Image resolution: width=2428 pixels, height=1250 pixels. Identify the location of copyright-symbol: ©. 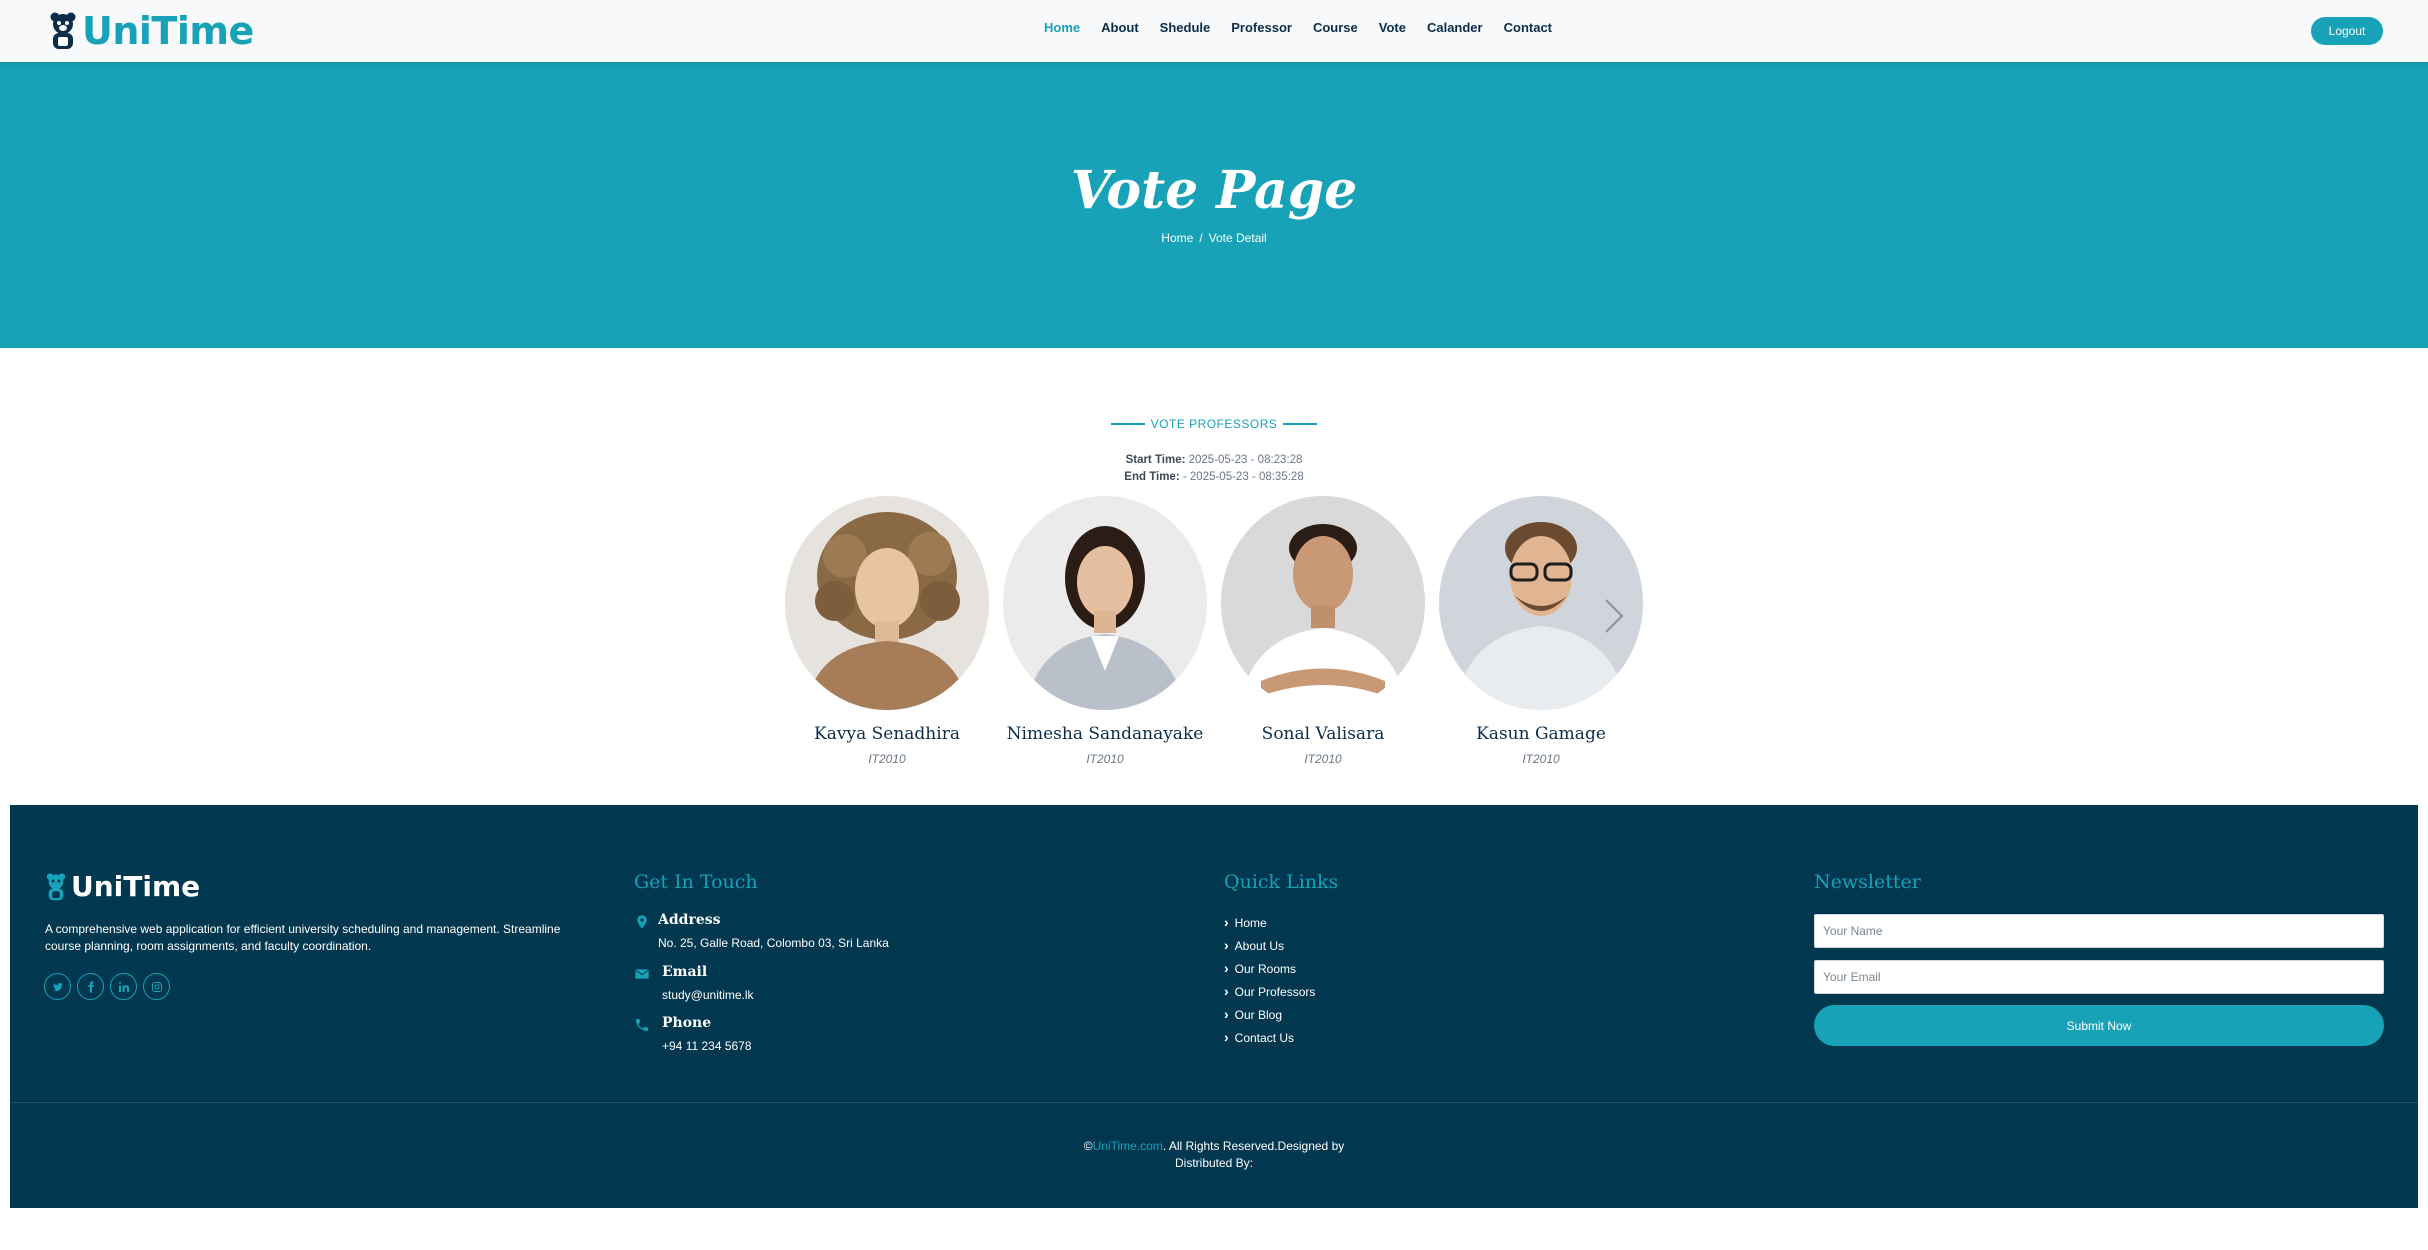
(1088, 1146).